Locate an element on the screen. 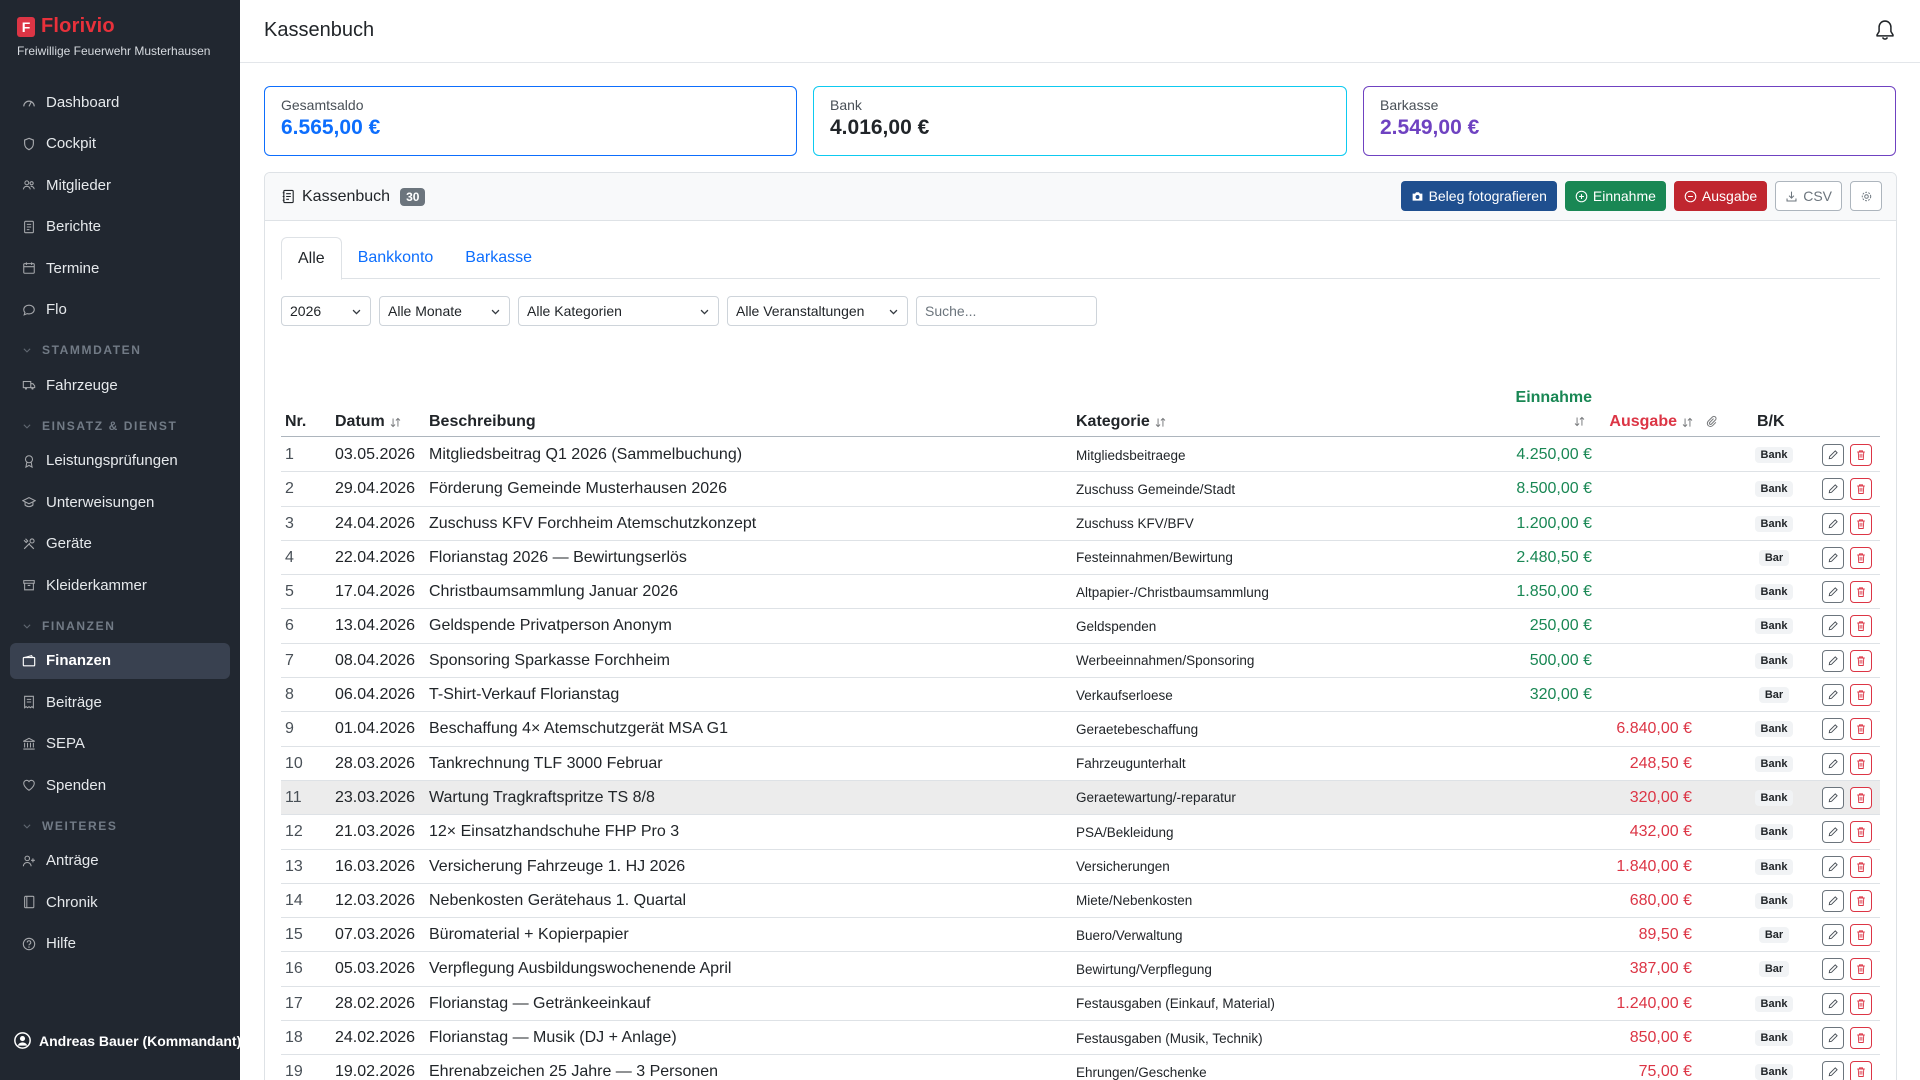 The image size is (1920, 1080). event-select: Alle Veranstaltungen is located at coordinates (817, 311).